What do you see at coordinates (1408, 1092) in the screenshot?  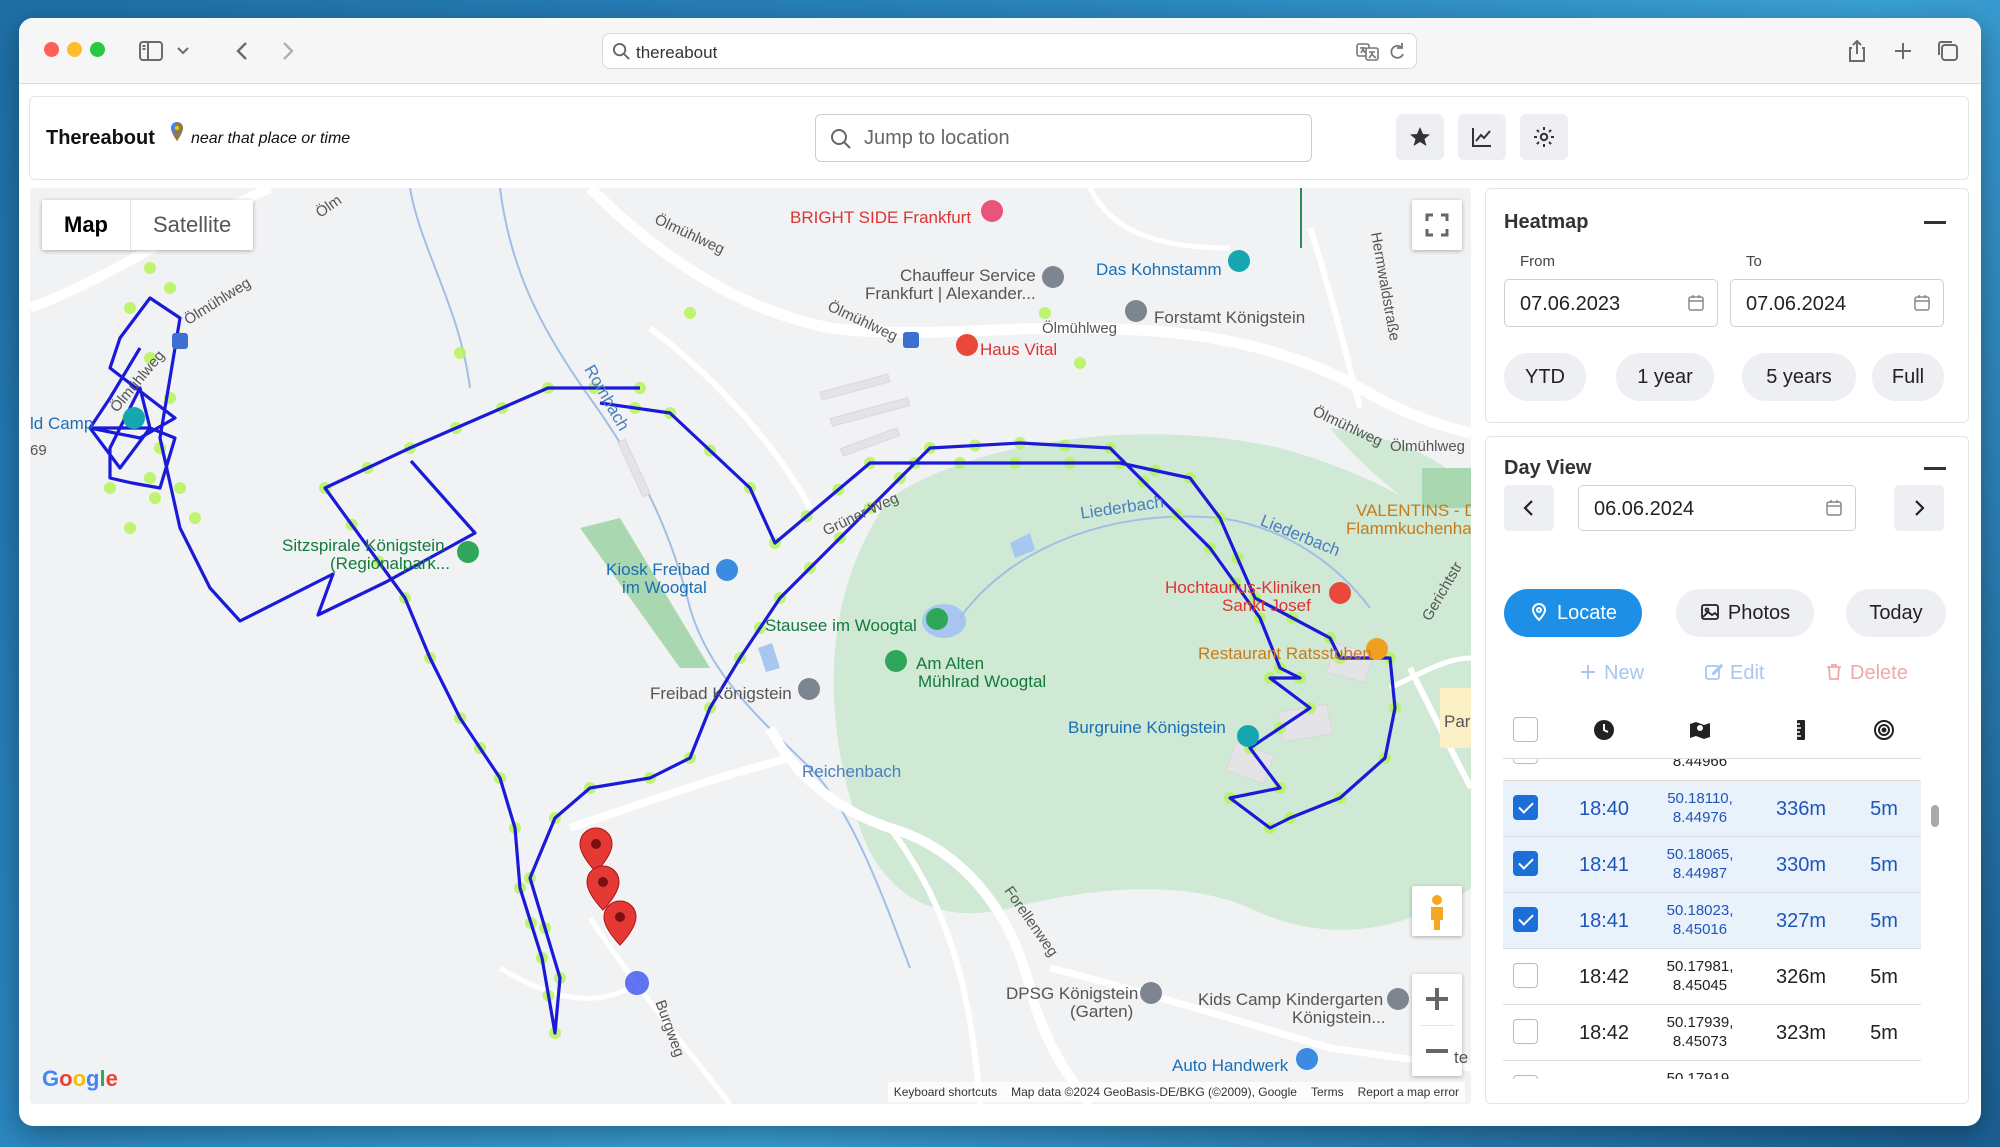 I see `report-map-error-link: Report a map error` at bounding box center [1408, 1092].